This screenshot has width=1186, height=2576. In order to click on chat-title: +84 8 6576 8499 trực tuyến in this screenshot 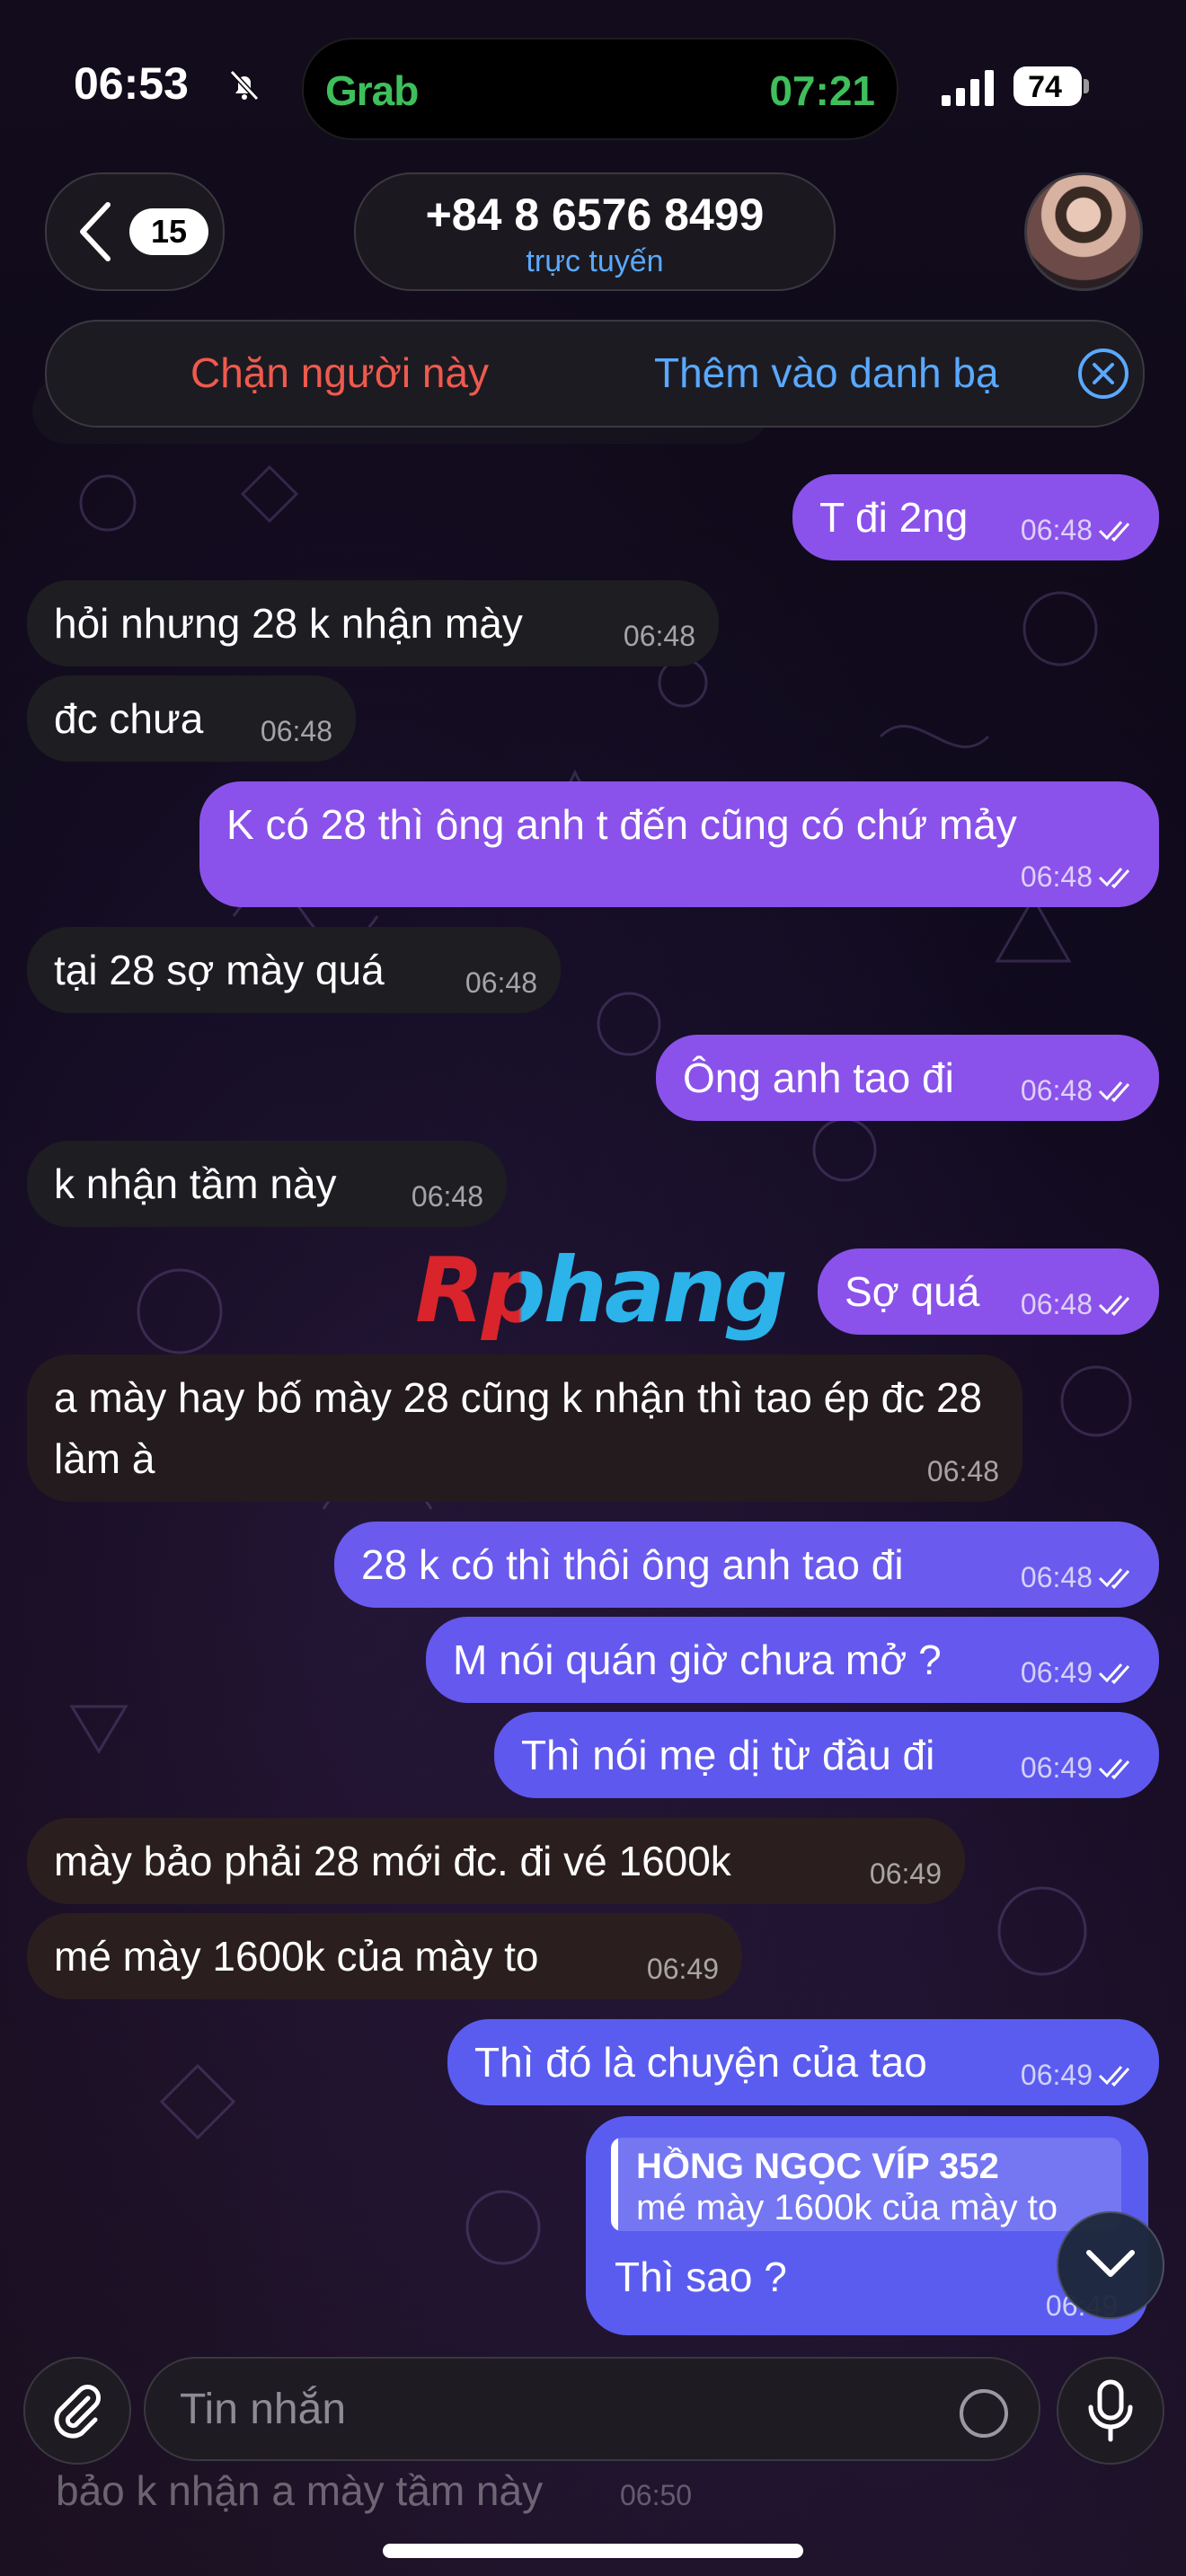, I will do `click(595, 231)`.